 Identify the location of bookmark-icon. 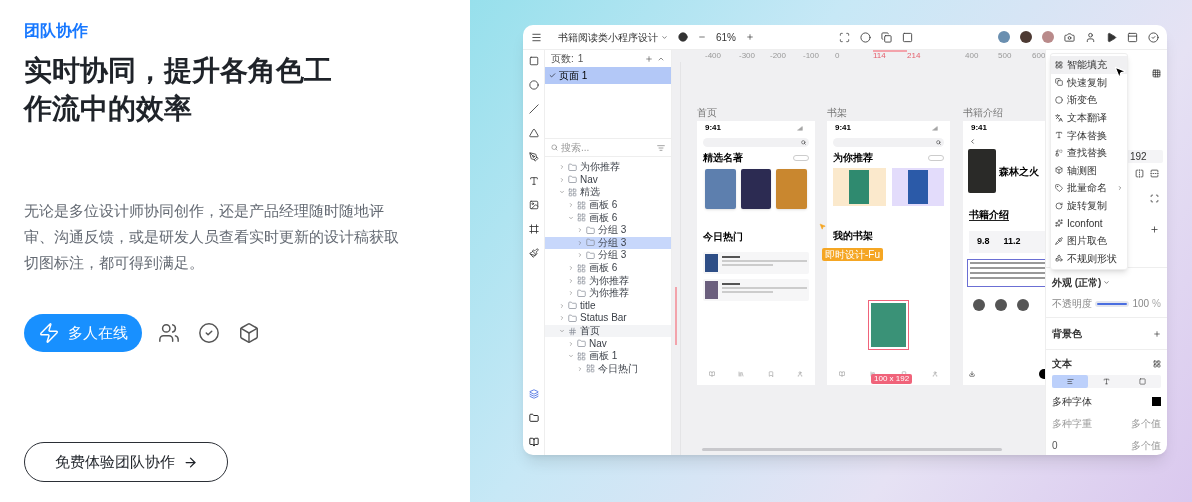
(903, 374).